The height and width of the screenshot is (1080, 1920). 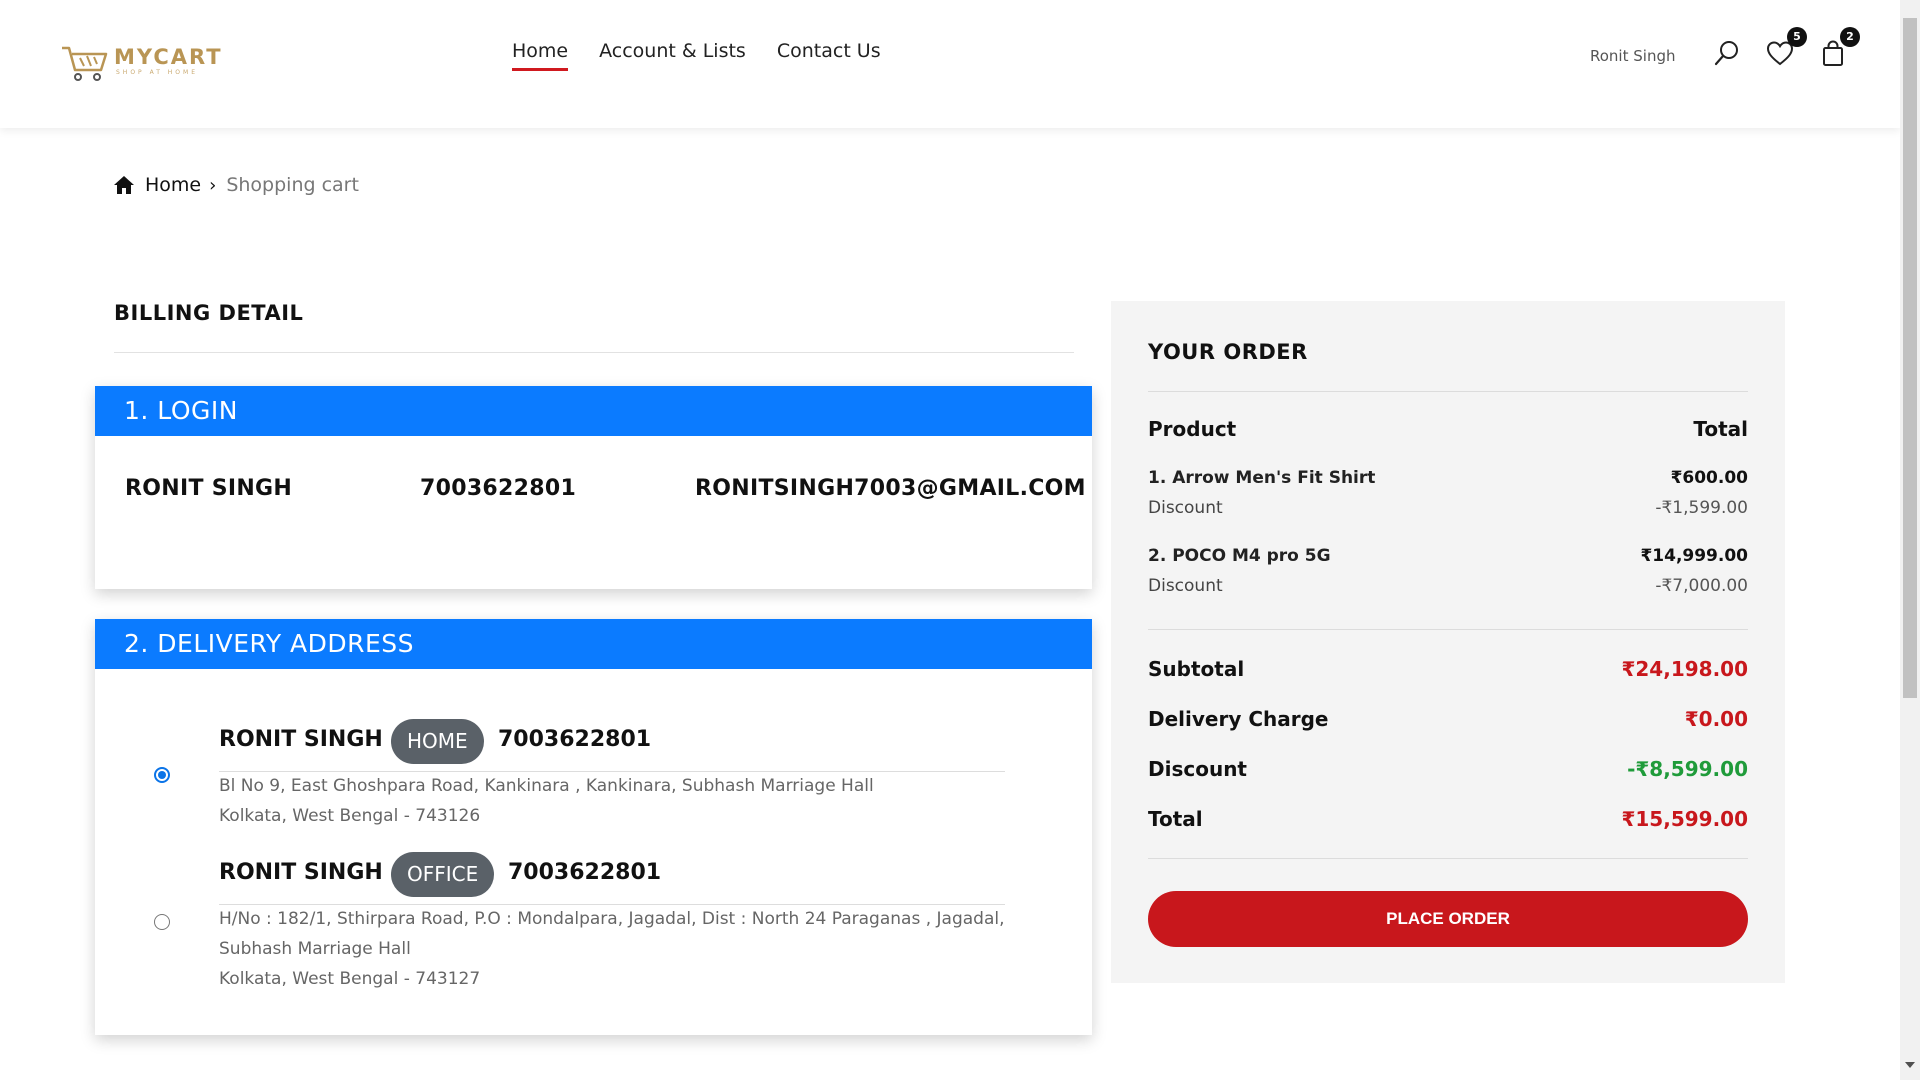 What do you see at coordinates (162, 922) in the screenshot?
I see `address-radio-office` at bounding box center [162, 922].